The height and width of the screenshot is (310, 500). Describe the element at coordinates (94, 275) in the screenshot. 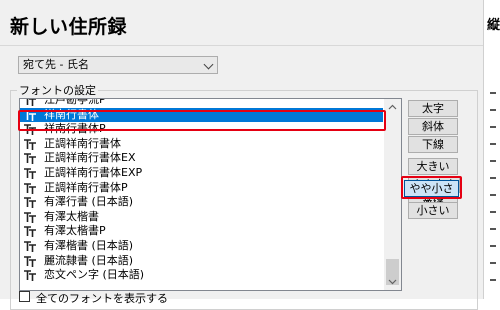

I see `font-name: 恋文ペン字 (日本語)` at that location.